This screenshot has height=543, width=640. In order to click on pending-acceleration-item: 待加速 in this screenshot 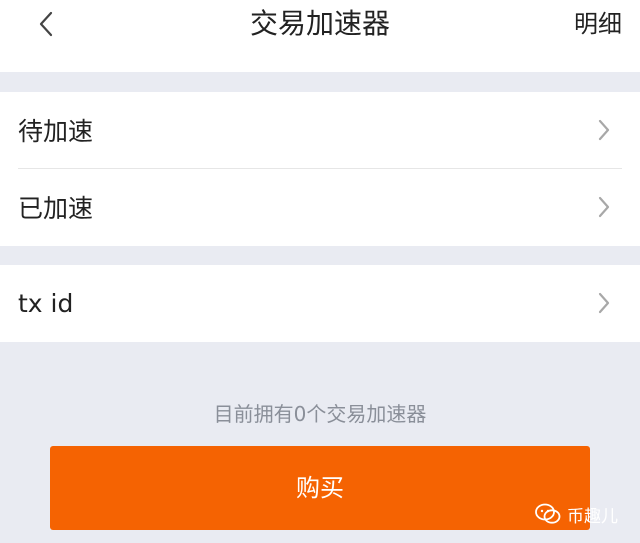, I will do `click(320, 130)`.